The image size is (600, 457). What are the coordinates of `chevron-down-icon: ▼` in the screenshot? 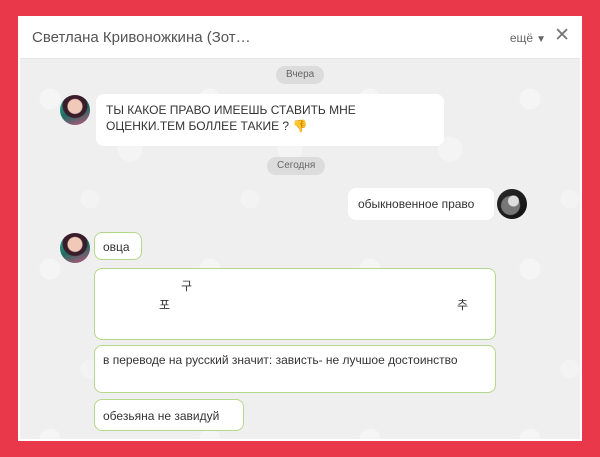 It's located at (541, 39).